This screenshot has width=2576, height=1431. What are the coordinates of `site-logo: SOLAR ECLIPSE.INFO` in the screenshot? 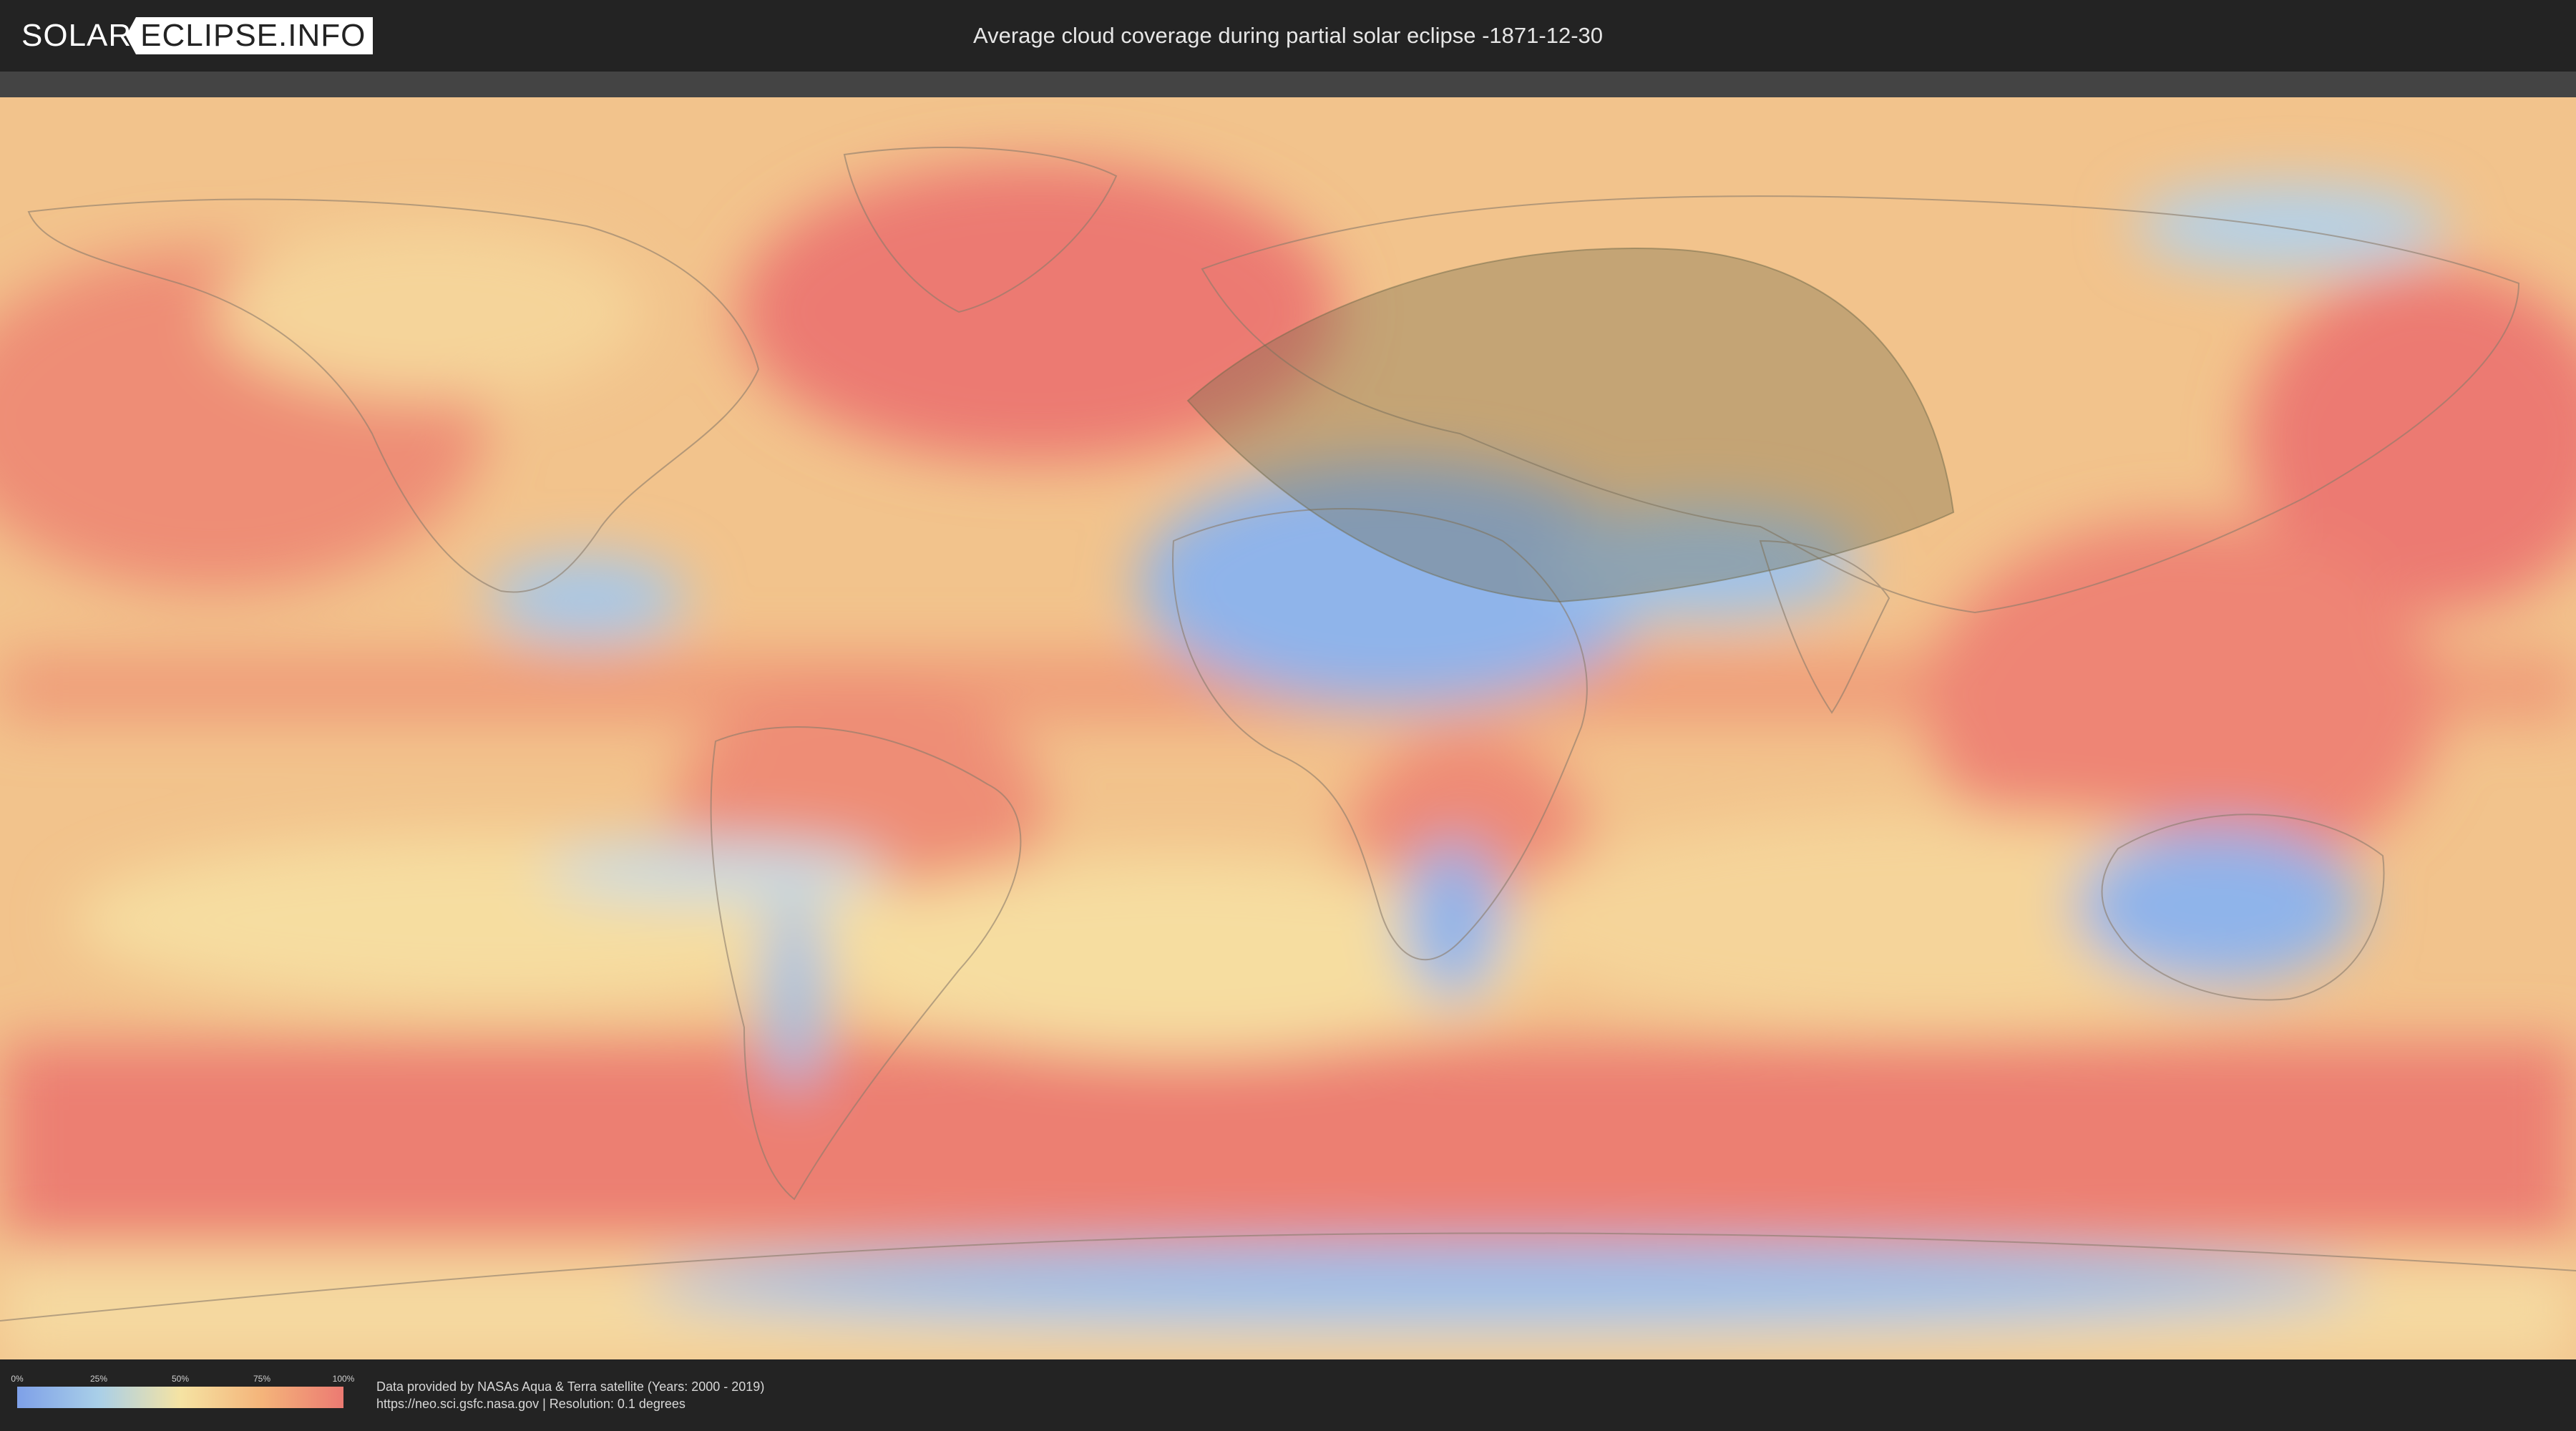 It's located at (197, 35).